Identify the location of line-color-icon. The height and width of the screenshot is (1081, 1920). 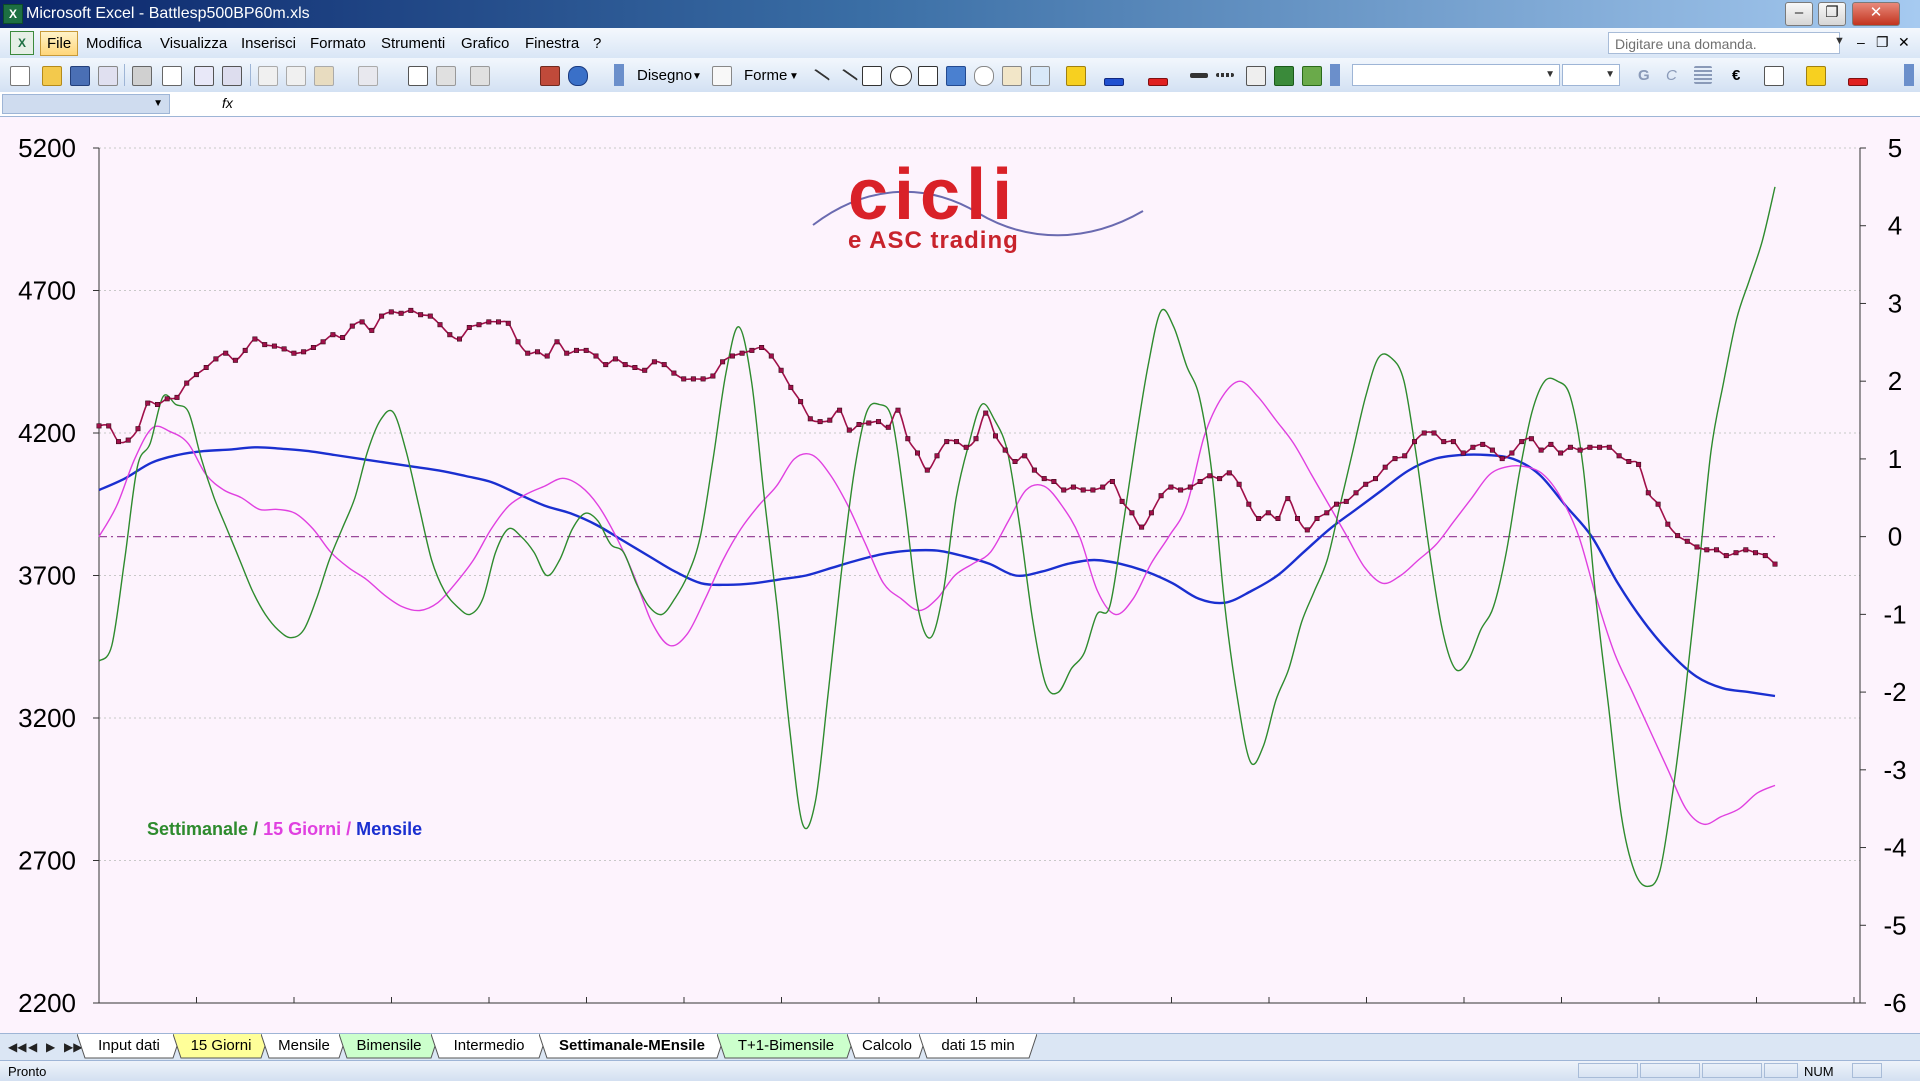
(1114, 82).